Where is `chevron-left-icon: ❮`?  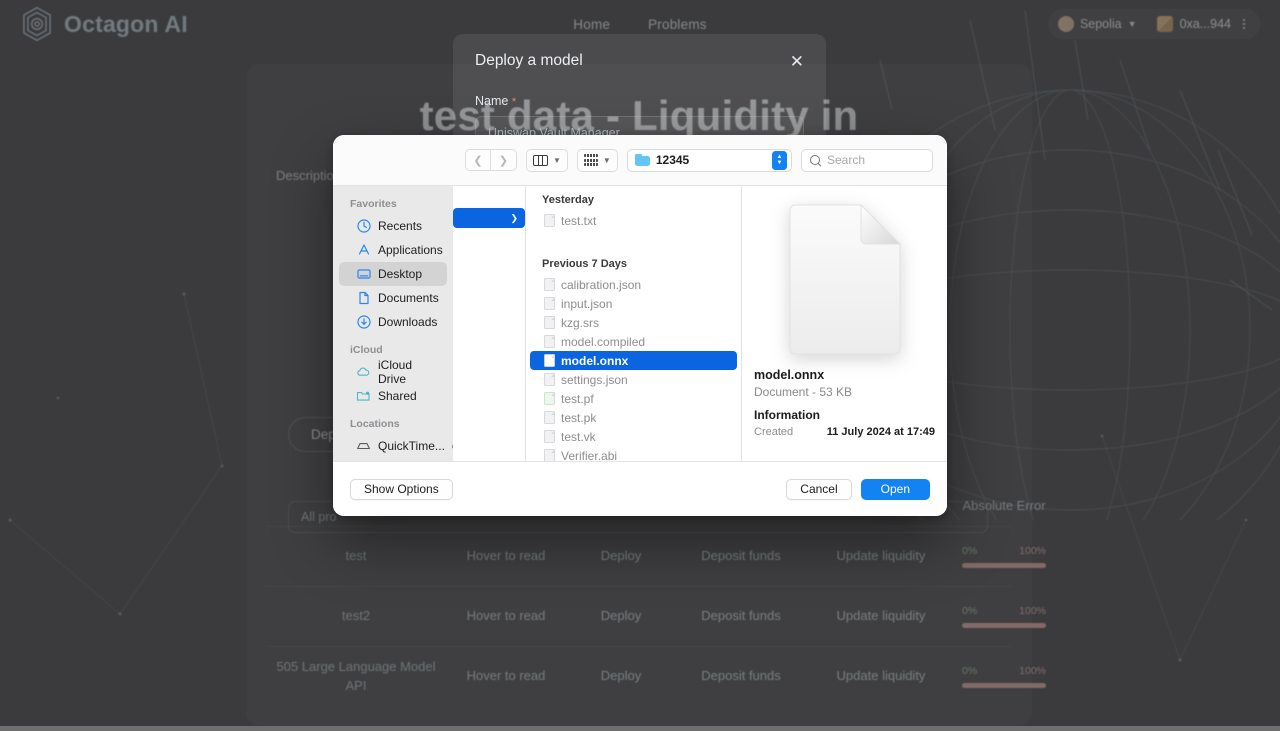
chevron-left-icon: ❮ is located at coordinates (477, 160).